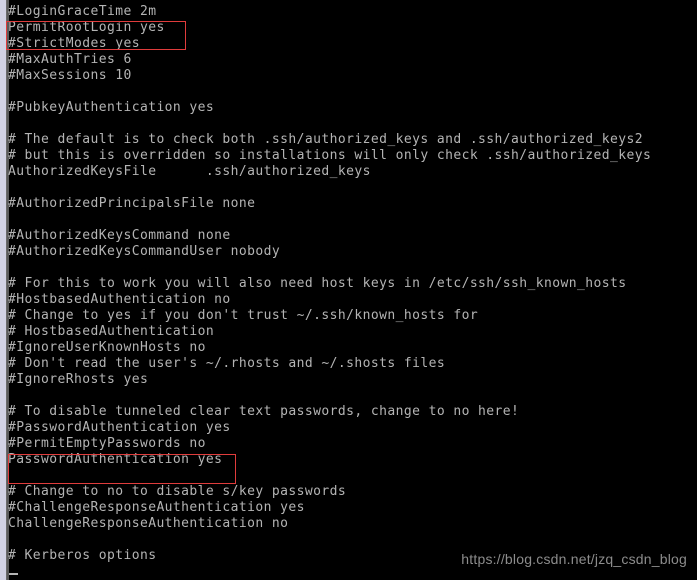 This screenshot has width=697, height=580. Describe the element at coordinates (189, 171) in the screenshot. I see `code-line: AuthorizedKeysFile .ssh/authorized_keys` at that location.